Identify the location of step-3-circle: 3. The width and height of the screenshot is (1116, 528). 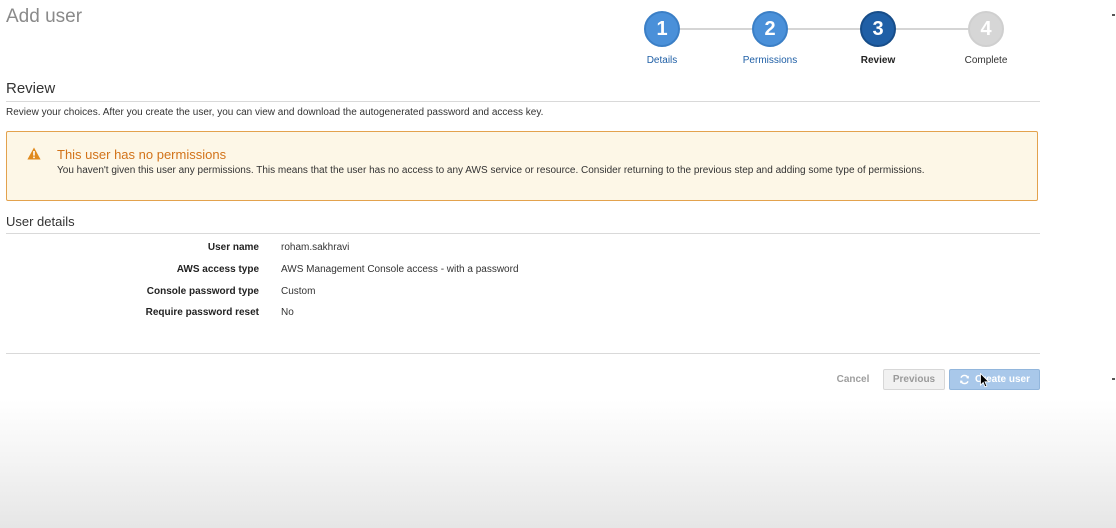
(878, 29).